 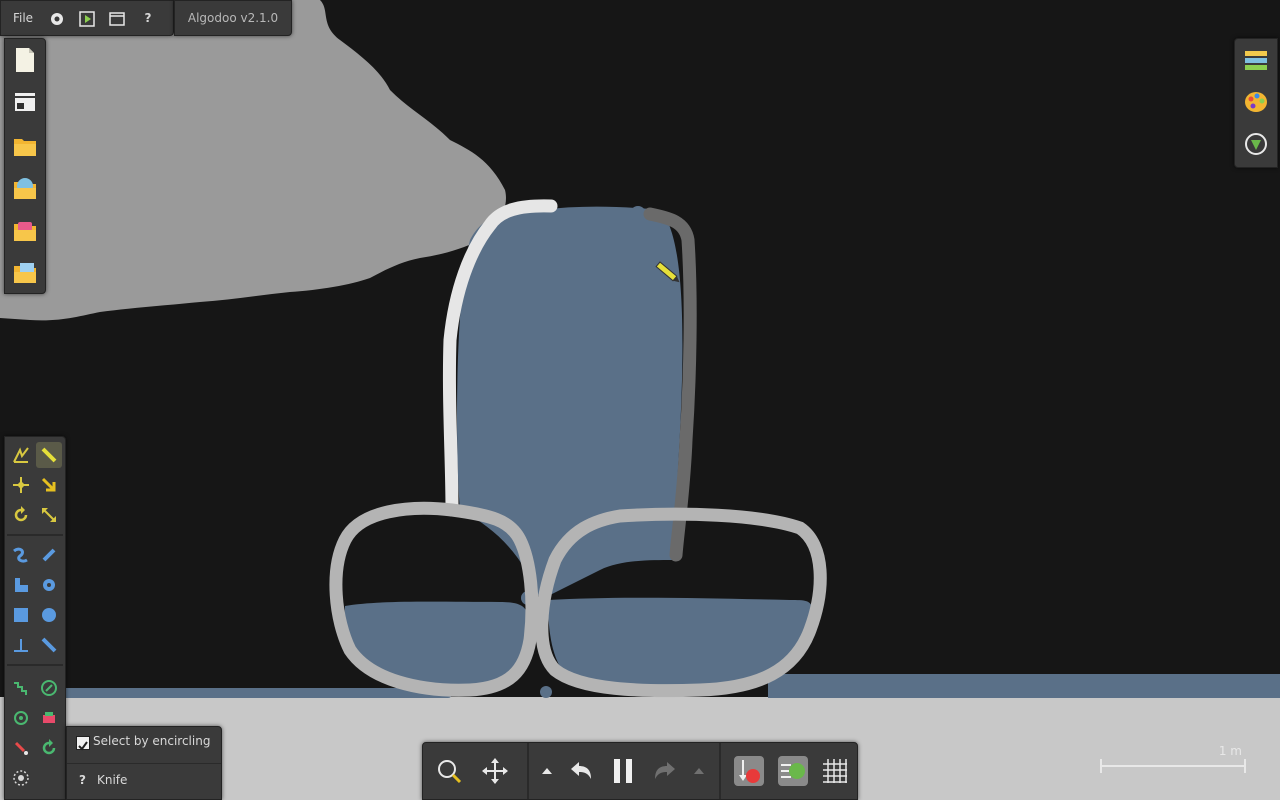 I want to click on scale-bar-line, so click(x=1173, y=766).